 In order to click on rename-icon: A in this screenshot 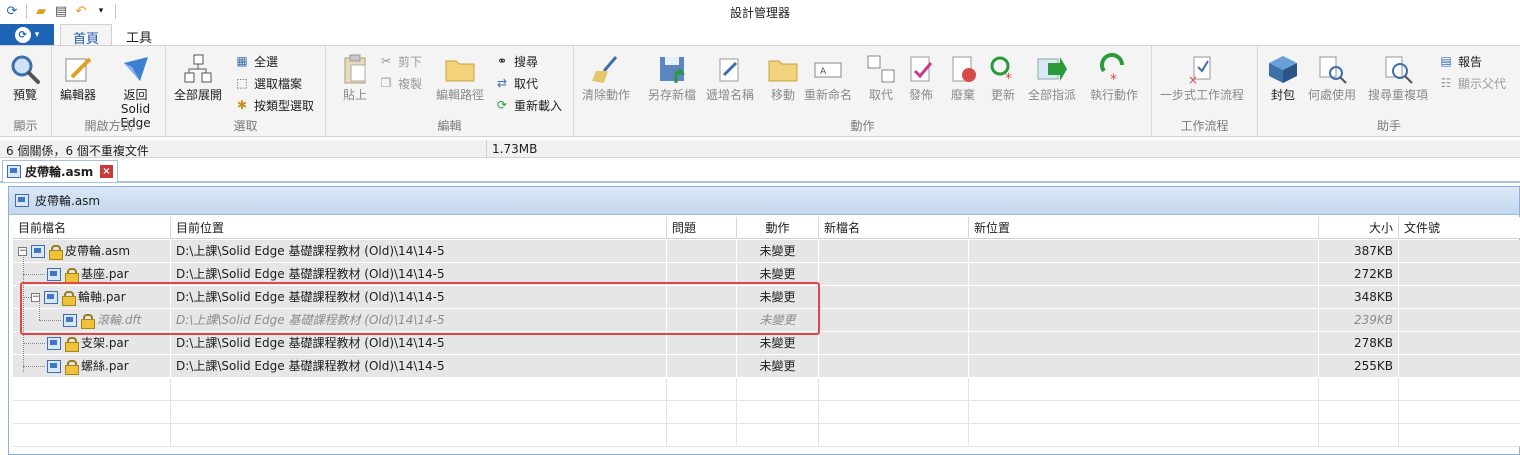, I will do `click(828, 69)`.